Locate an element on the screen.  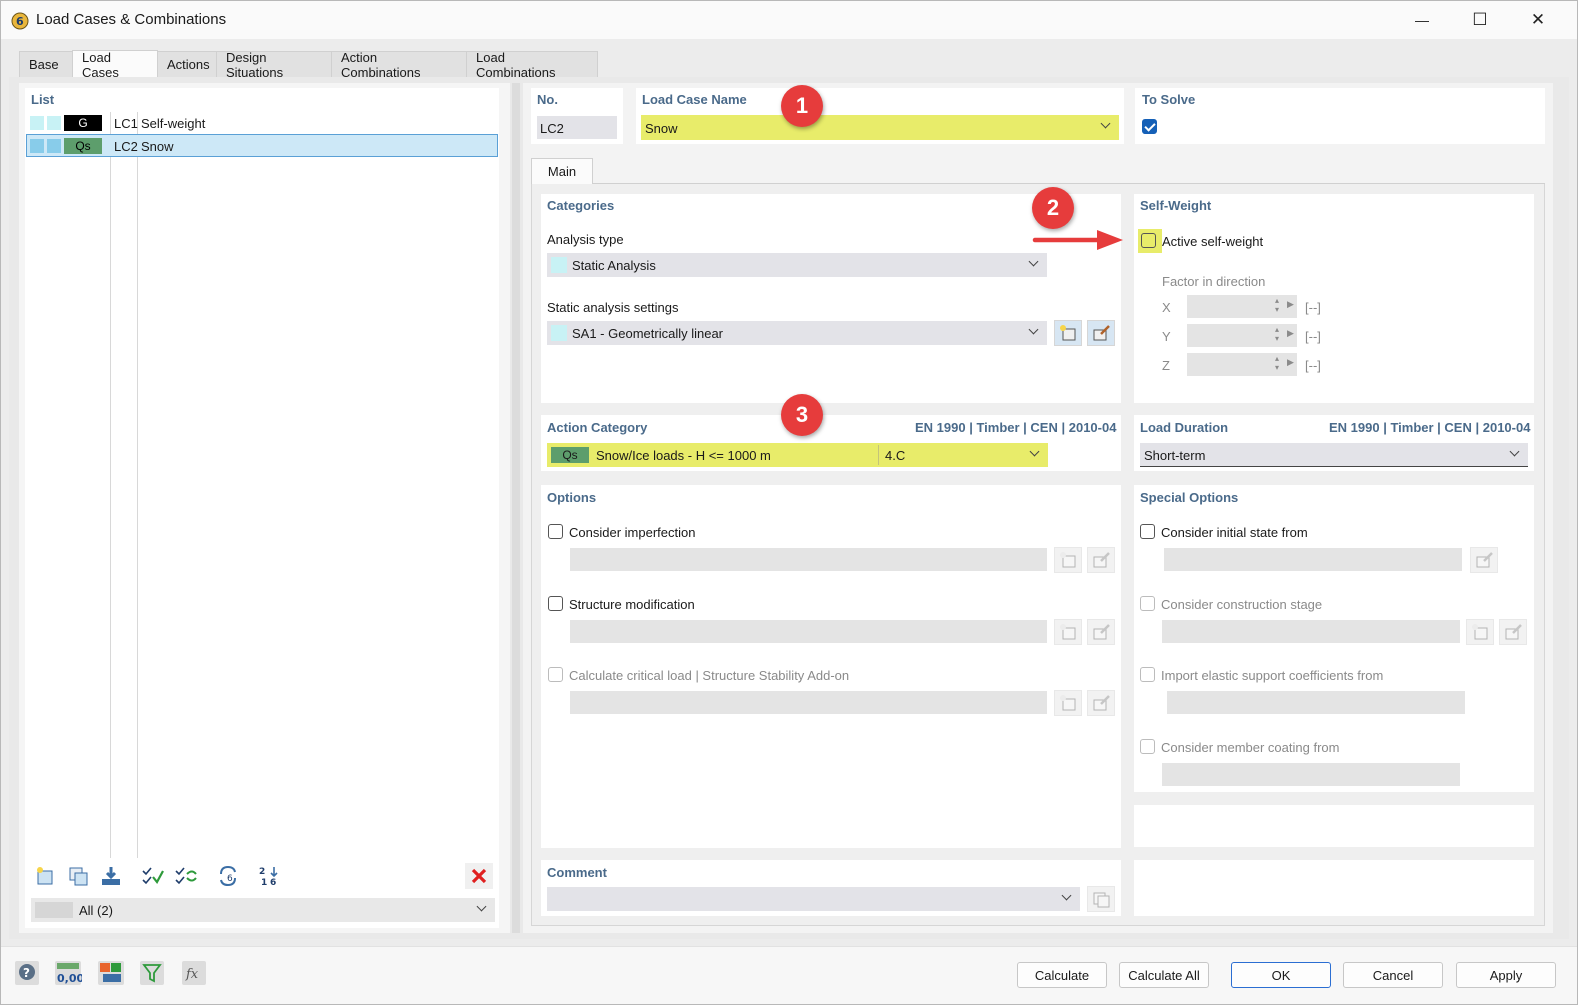
critical-load-checkbox is located at coordinates (555, 674).